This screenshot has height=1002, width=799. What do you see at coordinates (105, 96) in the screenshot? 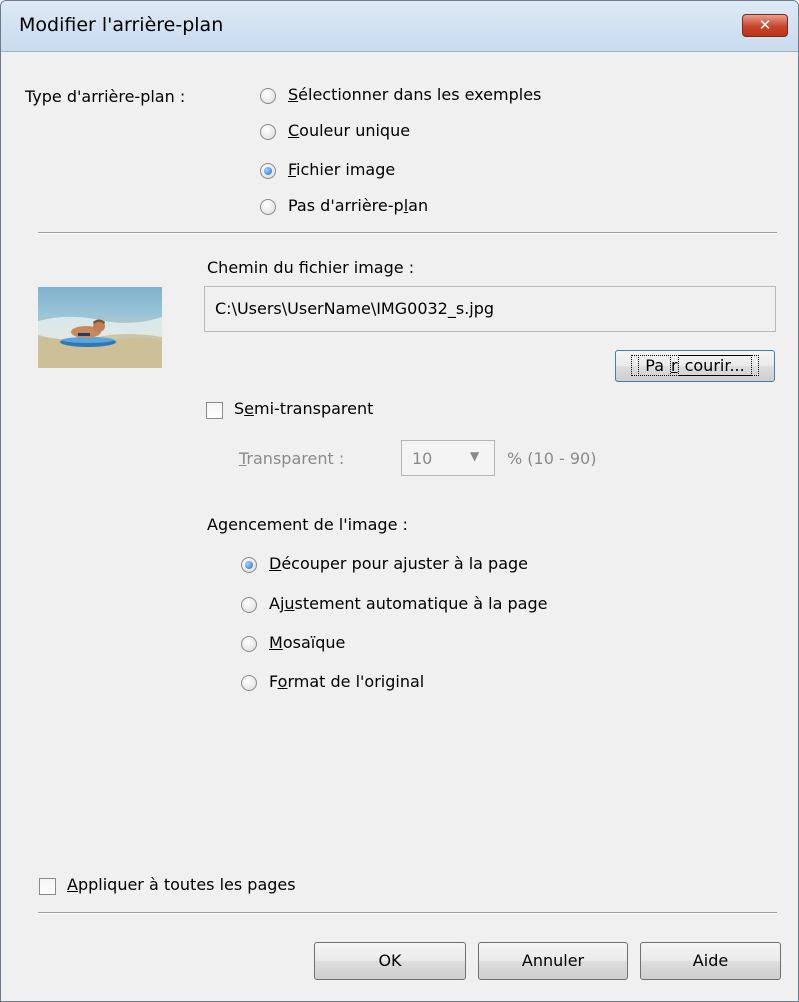
I see `background-type-label: Type d'arrière-plan :` at bounding box center [105, 96].